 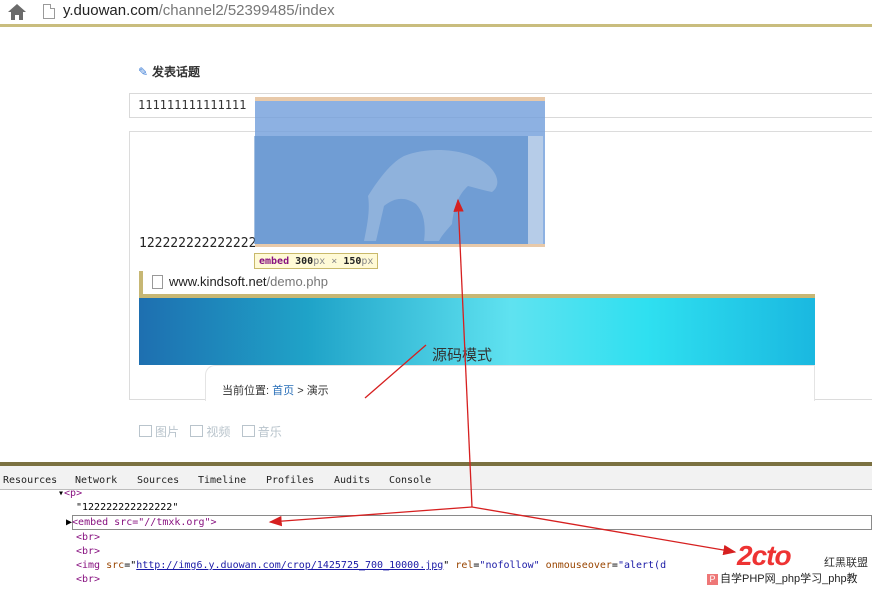 What do you see at coordinates (367, 261) in the screenshot?
I see `tooltip-height-unit: px` at bounding box center [367, 261].